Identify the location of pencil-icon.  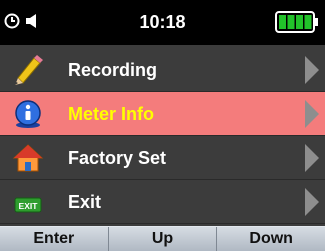
(29, 70).